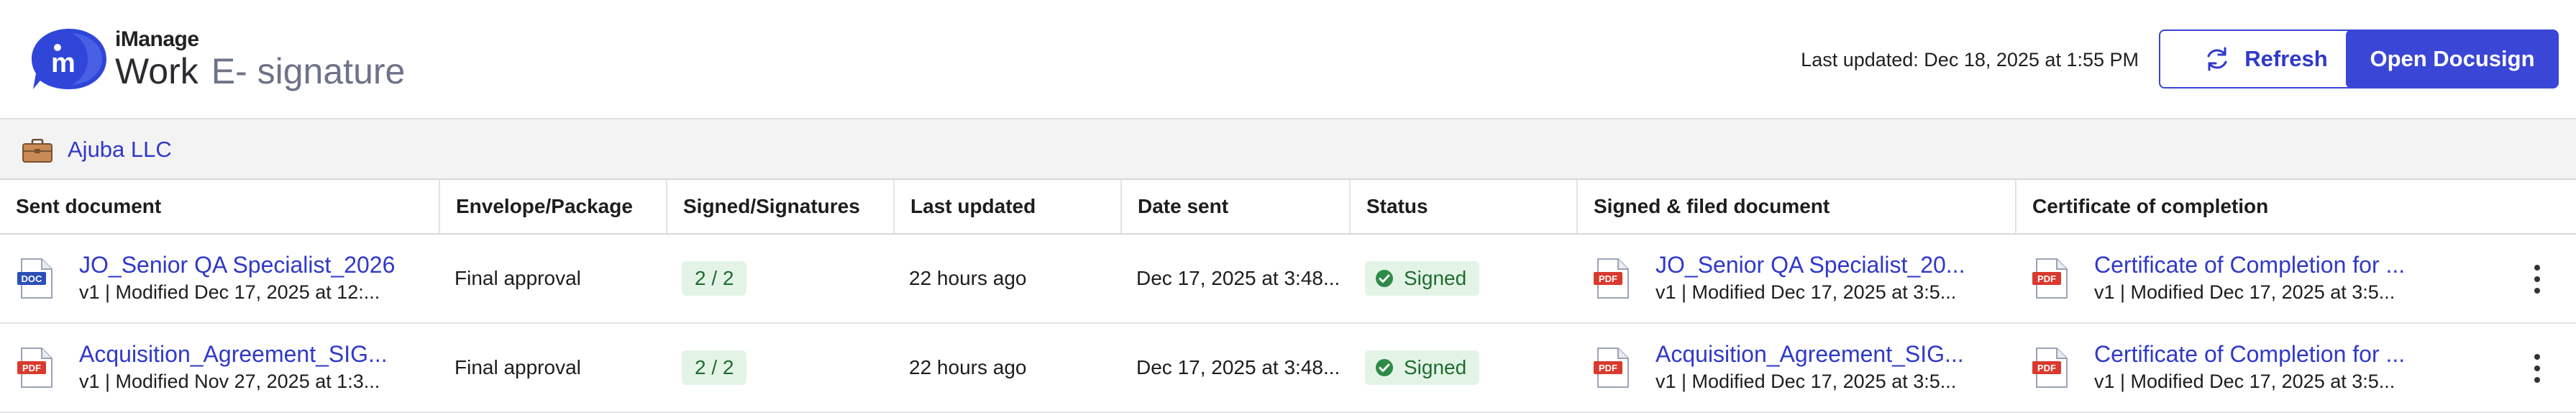 The width and height of the screenshot is (2576, 413). Describe the element at coordinates (237, 264) in the screenshot. I see `sent-document-link: JO_Senior QA Specialist_2026` at that location.